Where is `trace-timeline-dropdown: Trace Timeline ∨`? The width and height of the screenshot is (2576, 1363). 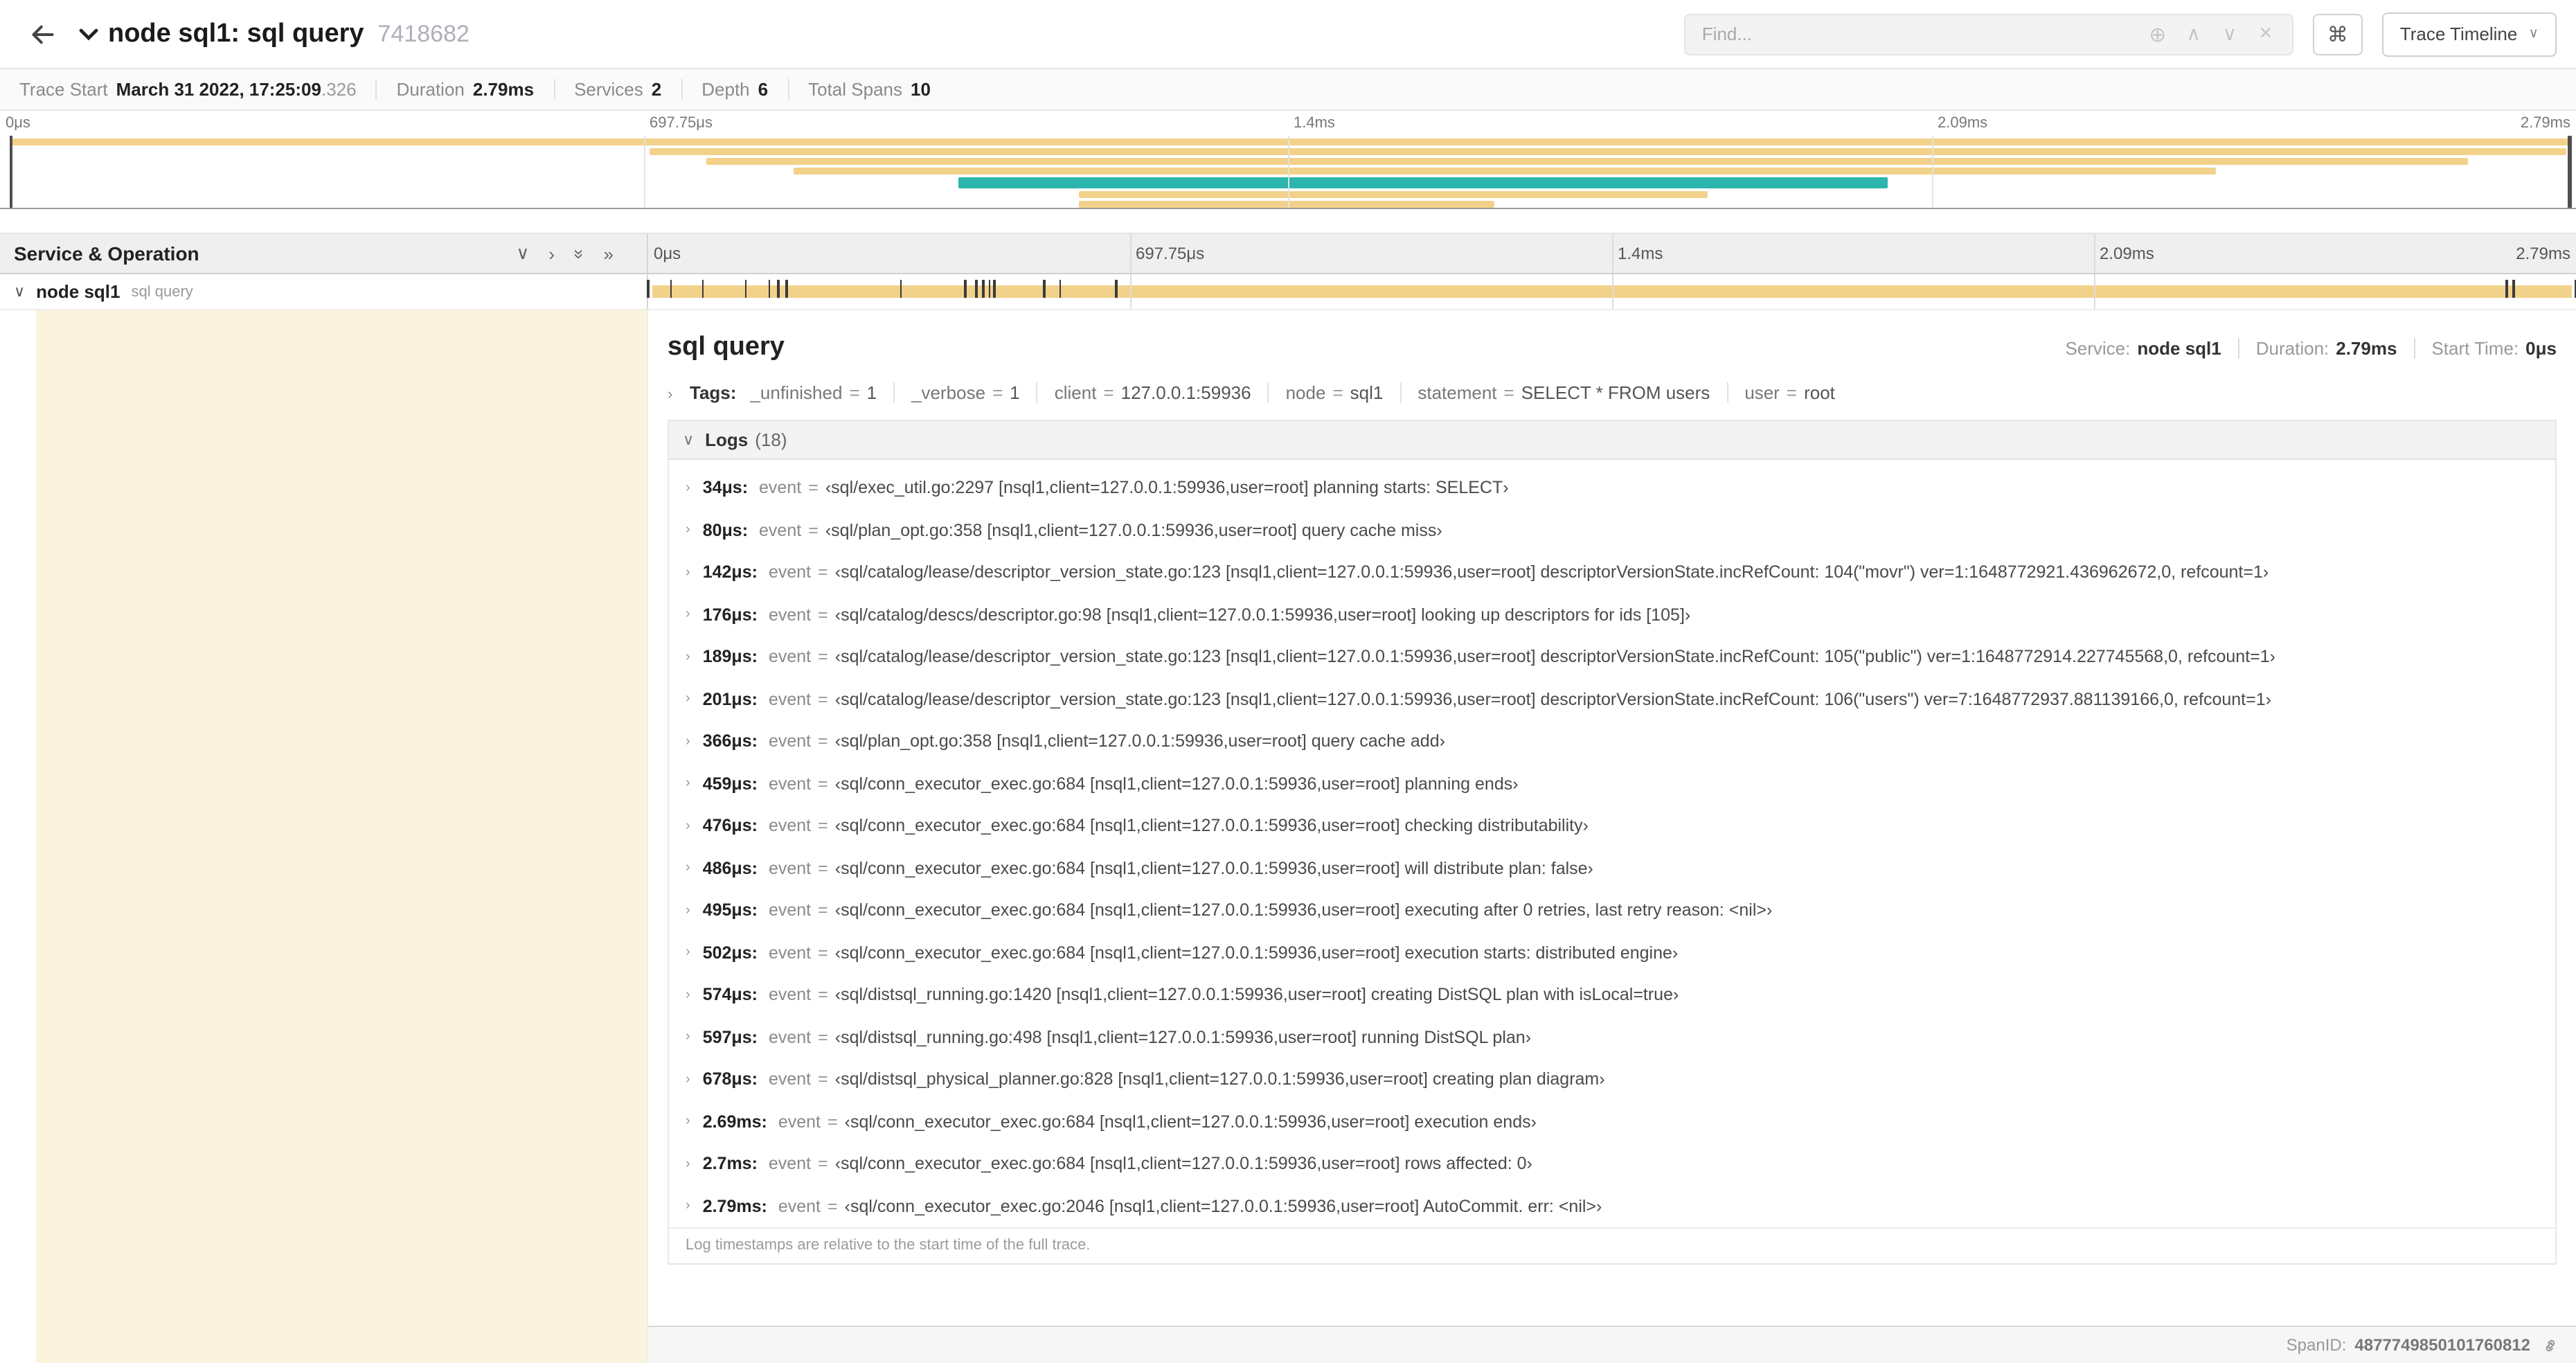
trace-timeline-dropdown: Trace Timeline ∨ is located at coordinates (2469, 34).